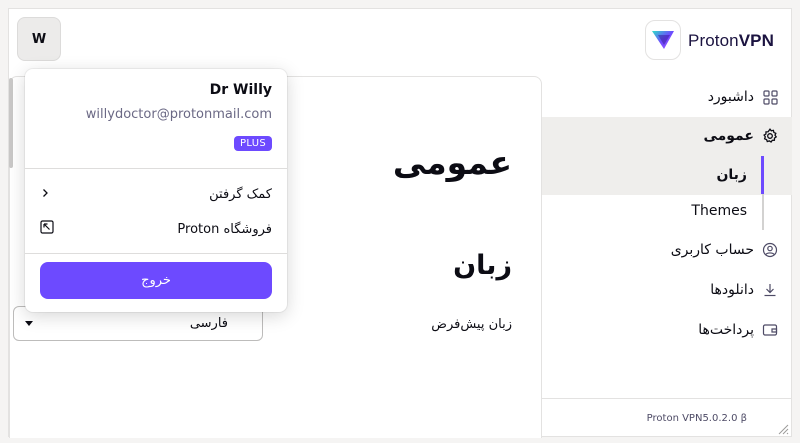 The height and width of the screenshot is (443, 800). I want to click on sidebar-footer: Proton VPN5.0.2.0 β, so click(667, 417).